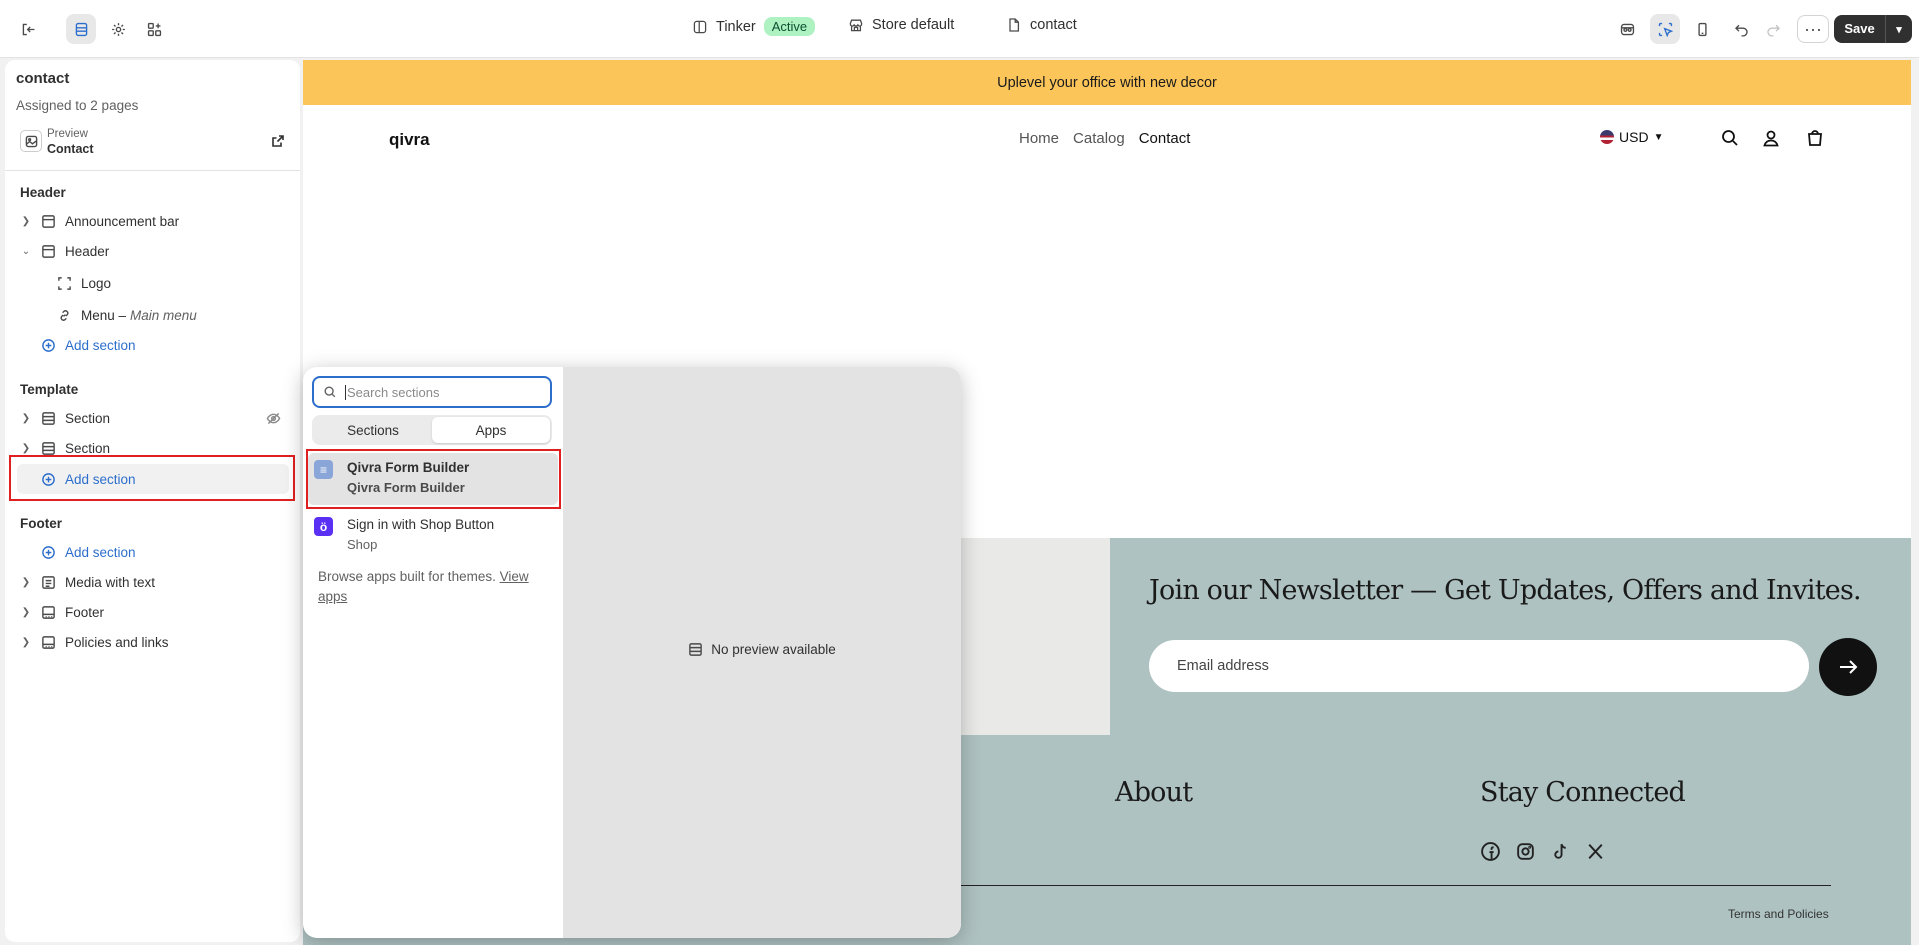  I want to click on section-header: ⌄ Header, so click(153, 251).